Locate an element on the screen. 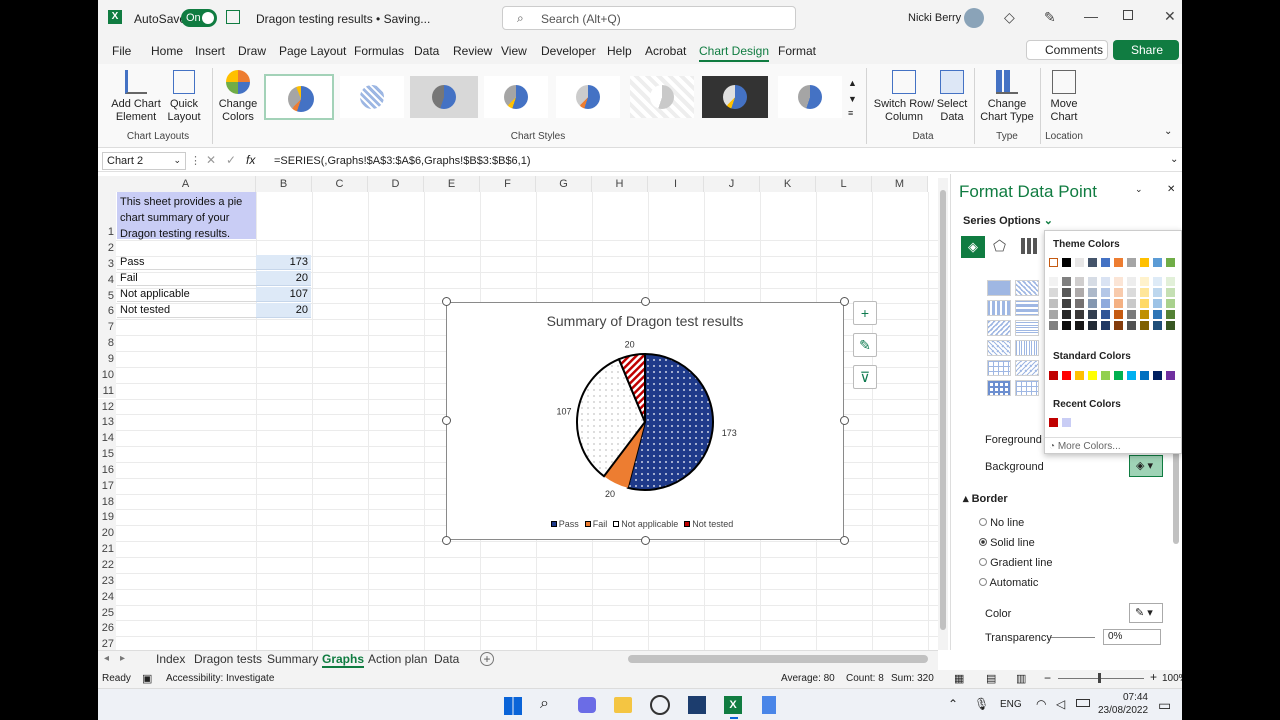 The height and width of the screenshot is (720, 1280). chart-legend: Pass Fail Not applicable Not tested is located at coordinates (645, 524).